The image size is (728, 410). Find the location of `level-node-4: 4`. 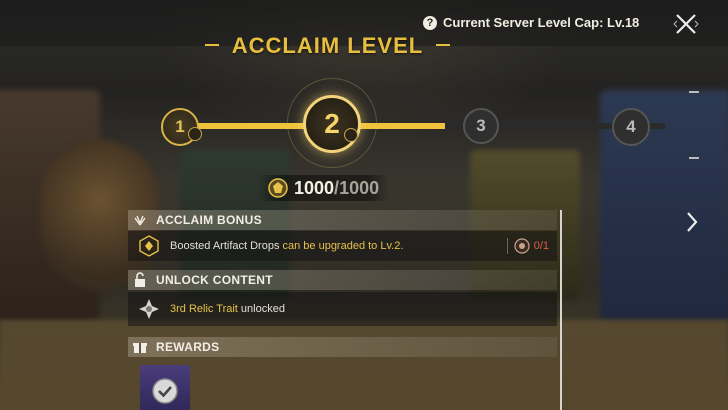

level-node-4: 4 is located at coordinates (631, 127).